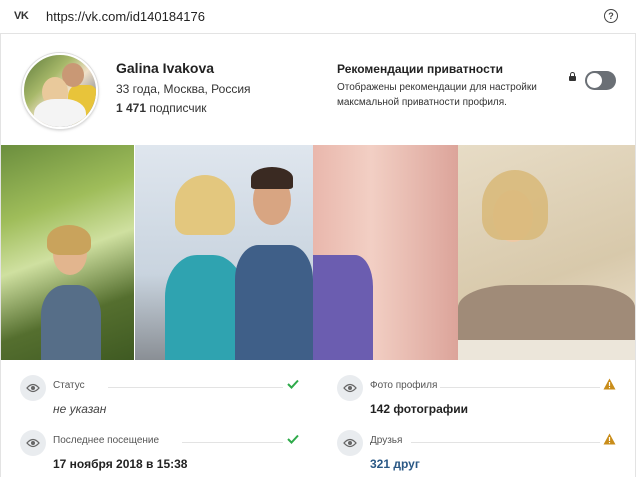 The image size is (636, 477). Describe the element at coordinates (318, 17) in the screenshot. I see `address-bar: VK https://vk.com/id140184176 ?` at that location.